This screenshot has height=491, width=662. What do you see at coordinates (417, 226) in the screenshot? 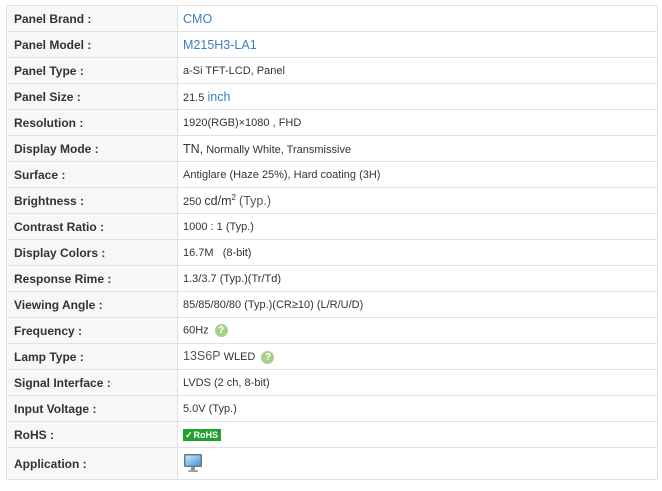
I see `row-value: 1000 : 1 (Typ.)` at bounding box center [417, 226].